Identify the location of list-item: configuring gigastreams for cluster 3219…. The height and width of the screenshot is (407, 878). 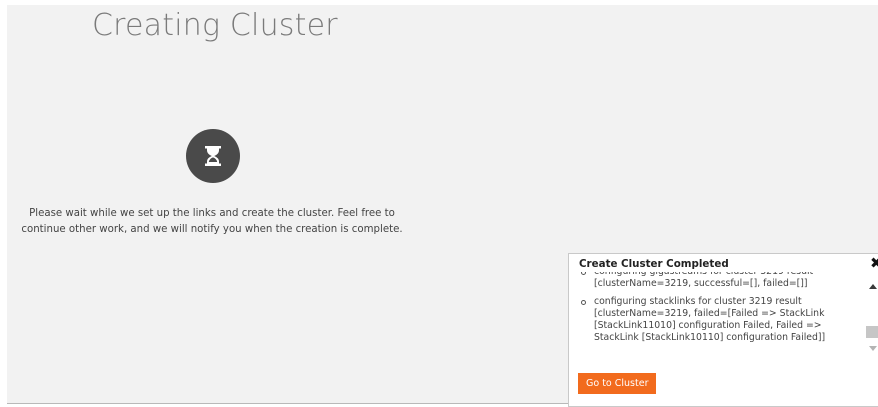
(719, 281).